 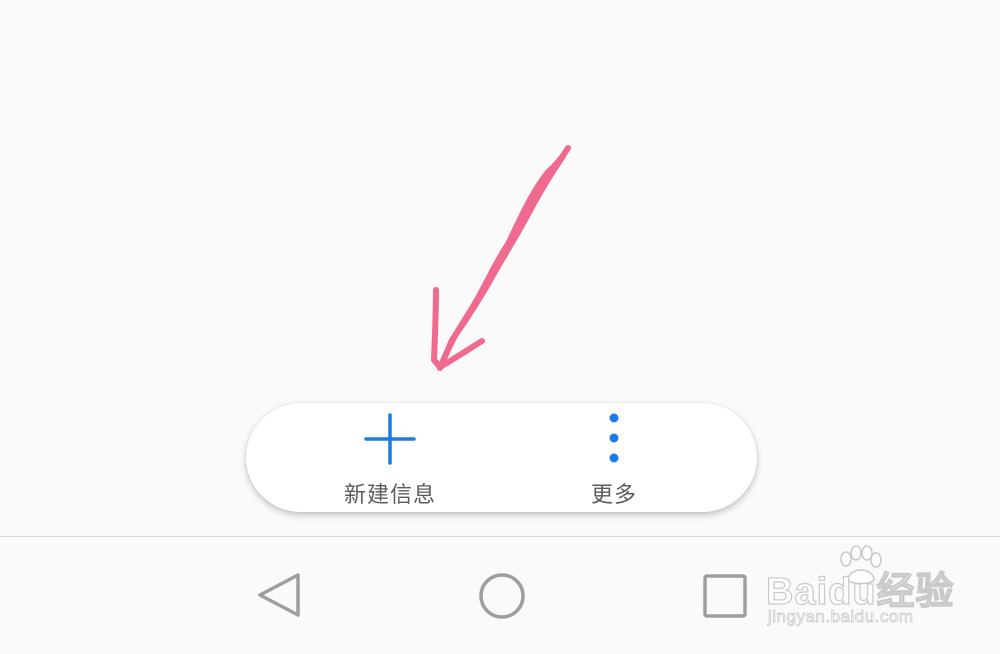 I want to click on back-button, so click(x=278, y=595).